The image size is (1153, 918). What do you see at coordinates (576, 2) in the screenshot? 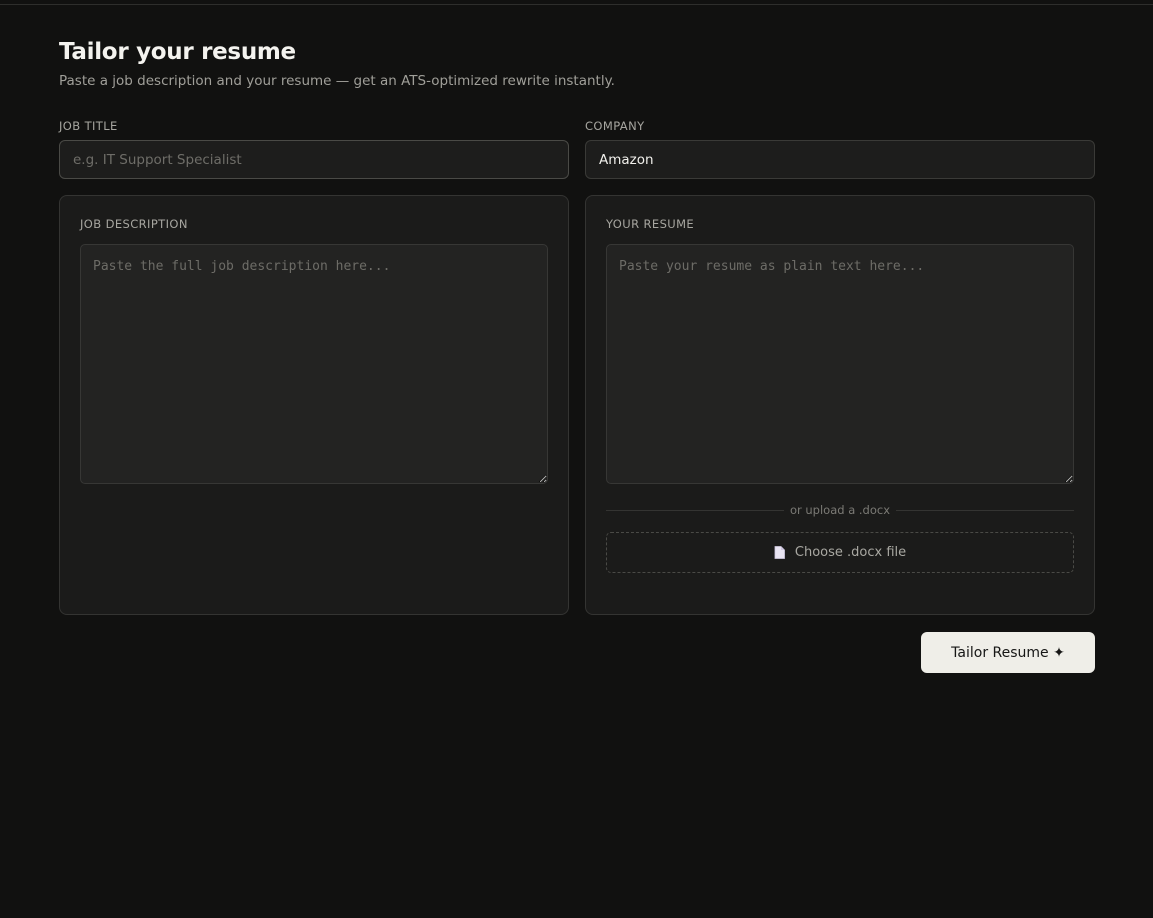
I see `window-top-bar` at bounding box center [576, 2].